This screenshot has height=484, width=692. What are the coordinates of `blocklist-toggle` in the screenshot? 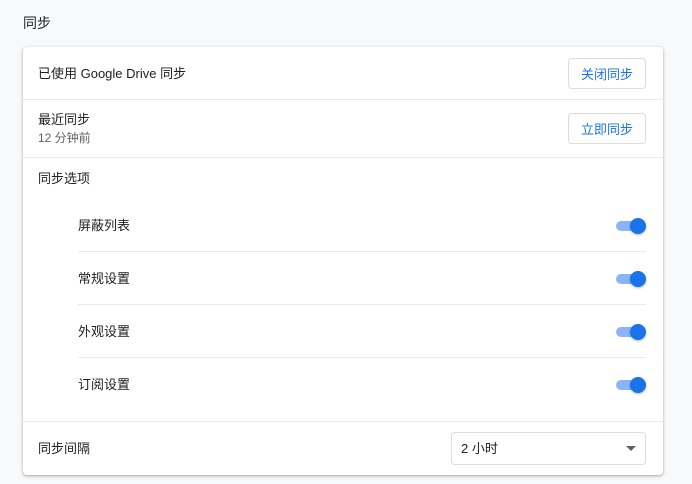 It's located at (630, 226).